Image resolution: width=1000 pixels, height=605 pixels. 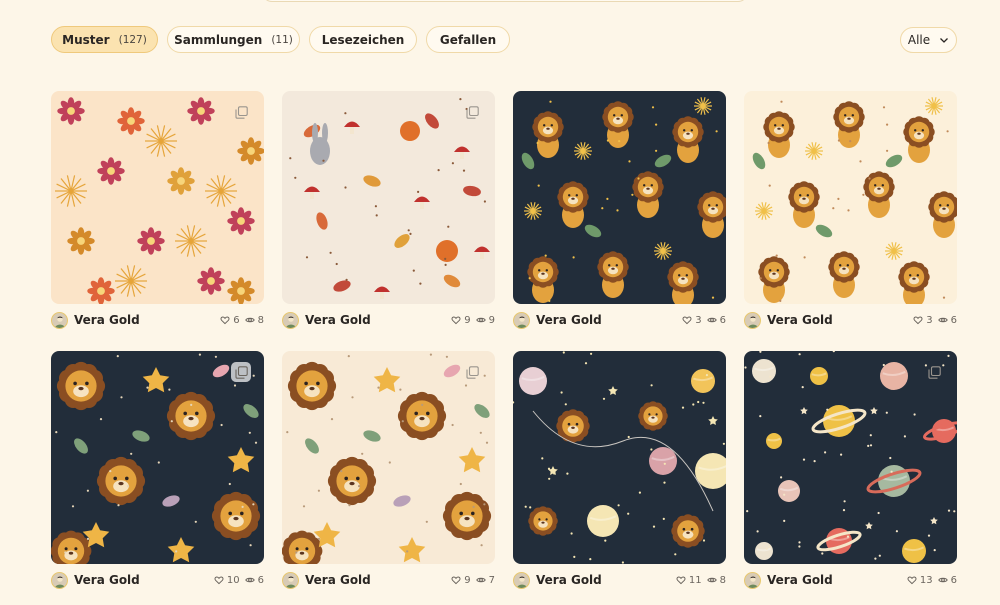 I want to click on card-stats: 13 6, so click(x=932, y=580).